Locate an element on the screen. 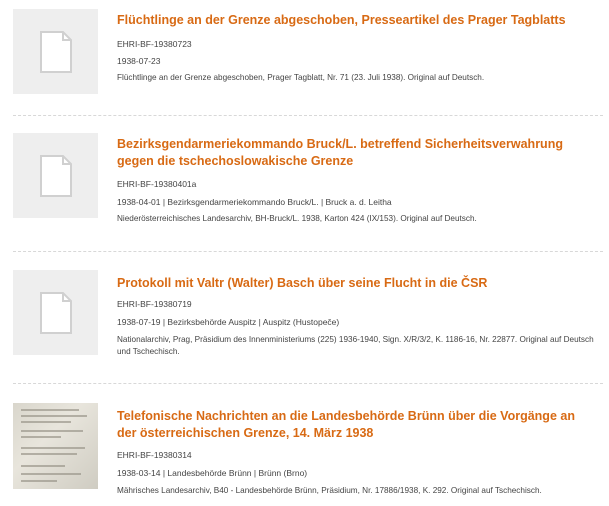 The image size is (609, 506). document-scan-thumbnail is located at coordinates (55, 446).